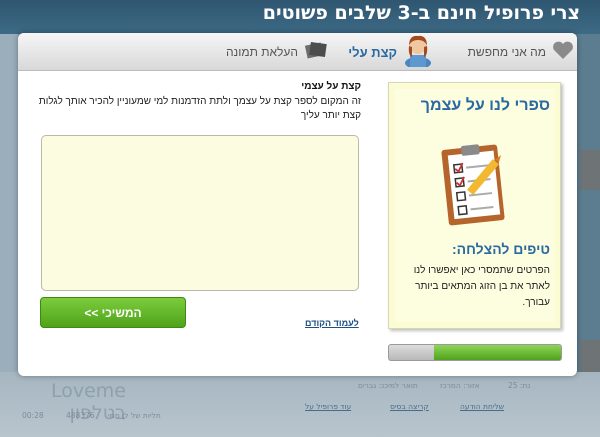  I want to click on background-row-num: 488376, so click(80, 415).